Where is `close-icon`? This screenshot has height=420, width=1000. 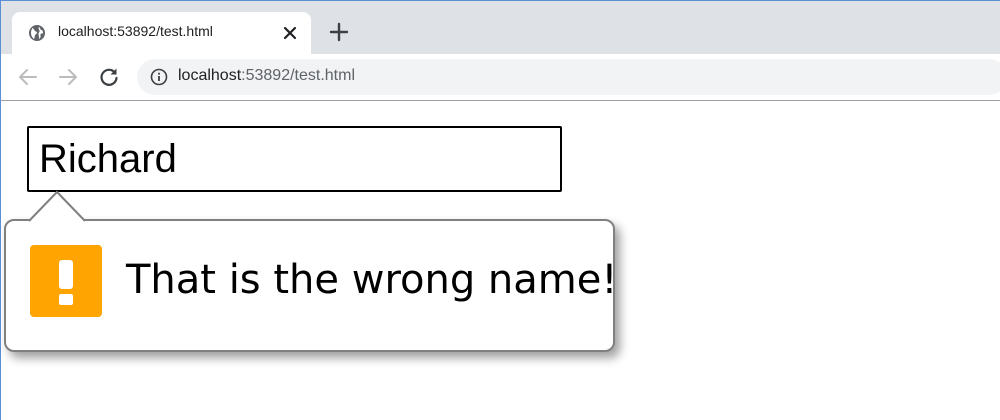 close-icon is located at coordinates (290, 33).